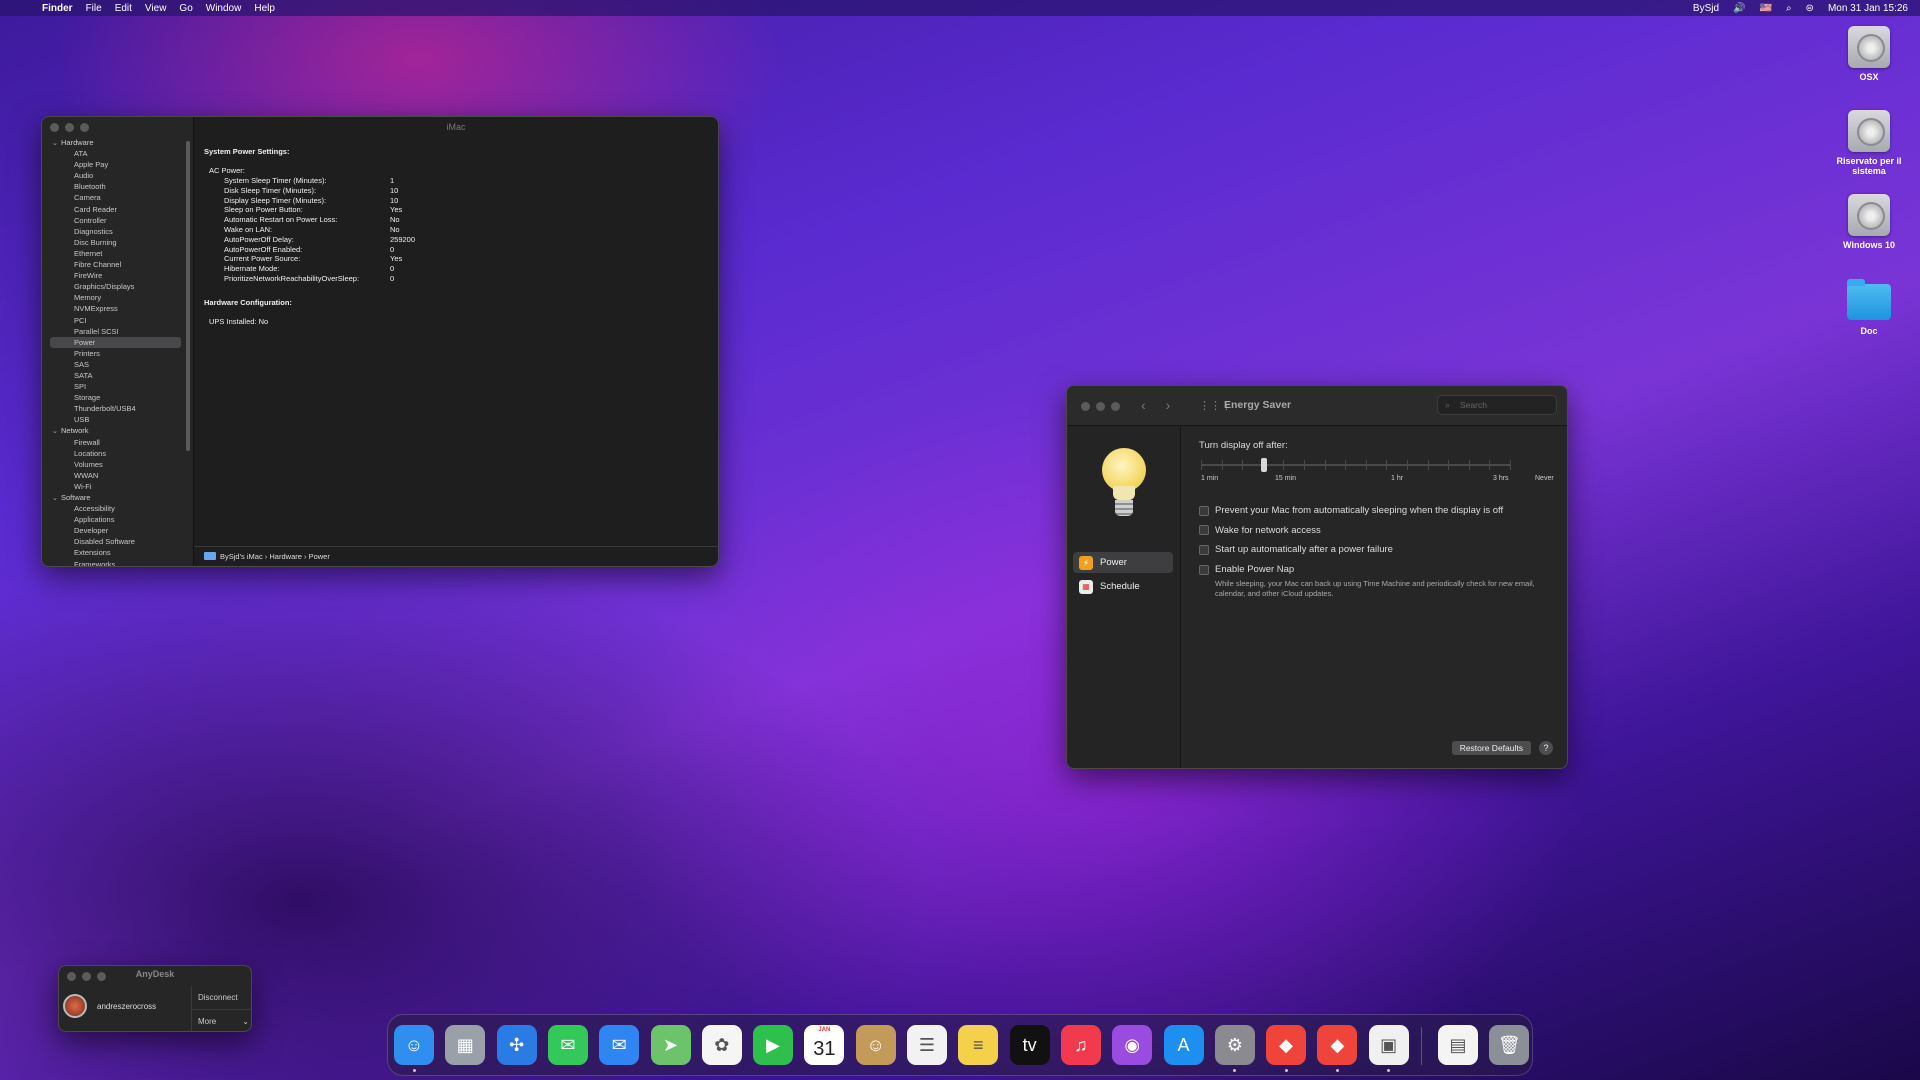 This screenshot has height=1080, width=1920. I want to click on gear-icon: ⚙, so click(1234, 1045).